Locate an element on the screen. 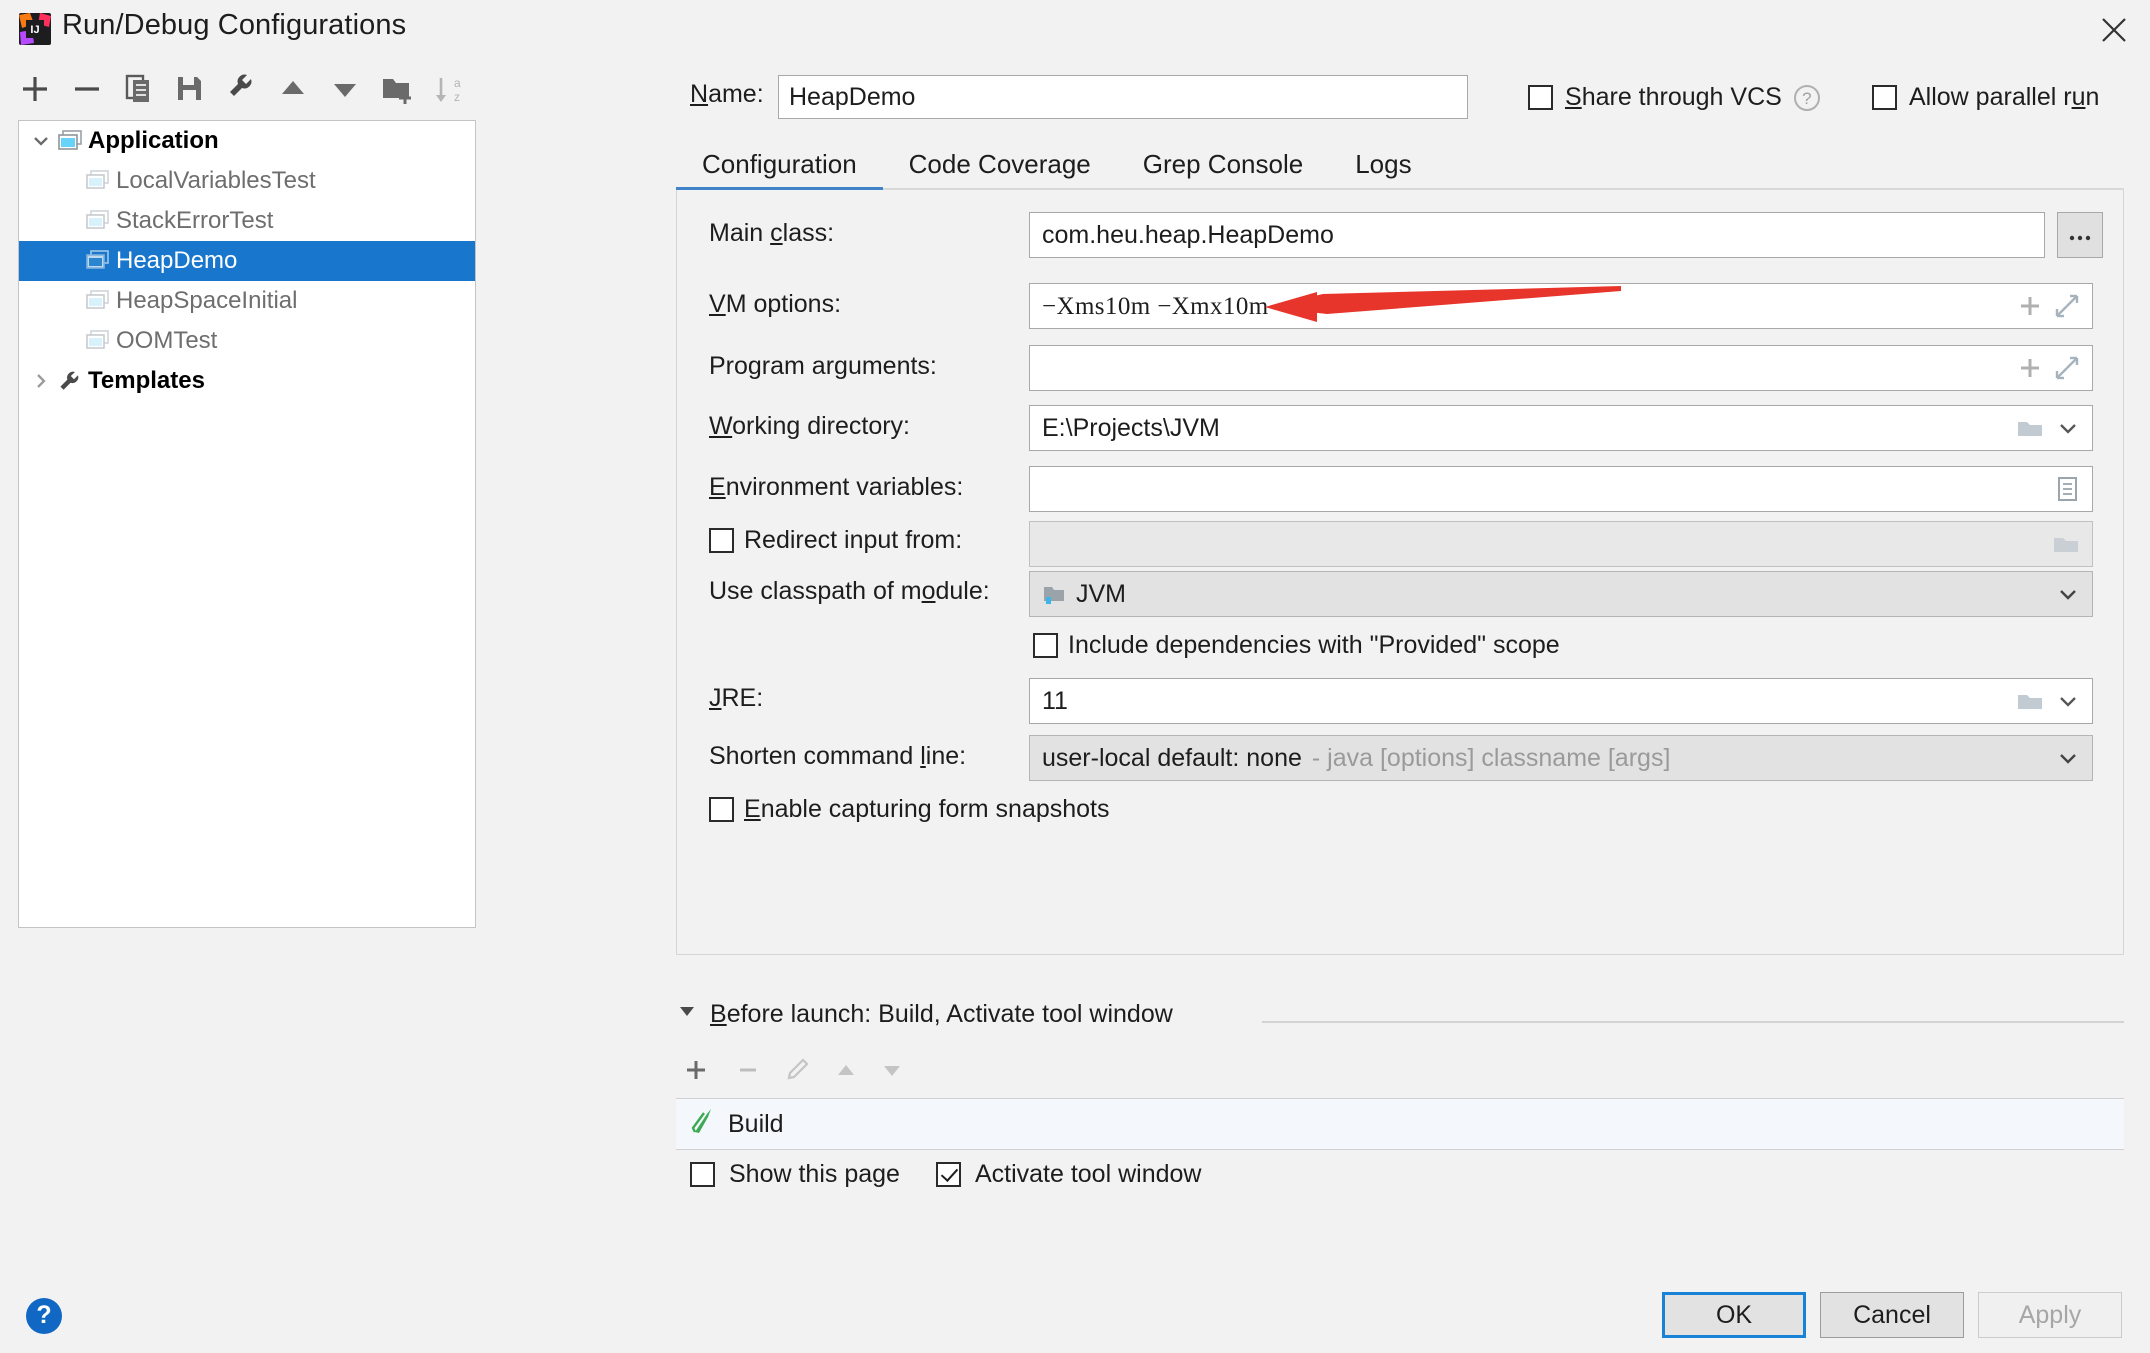  tree-node-label: HeapDemo is located at coordinates (177, 260).